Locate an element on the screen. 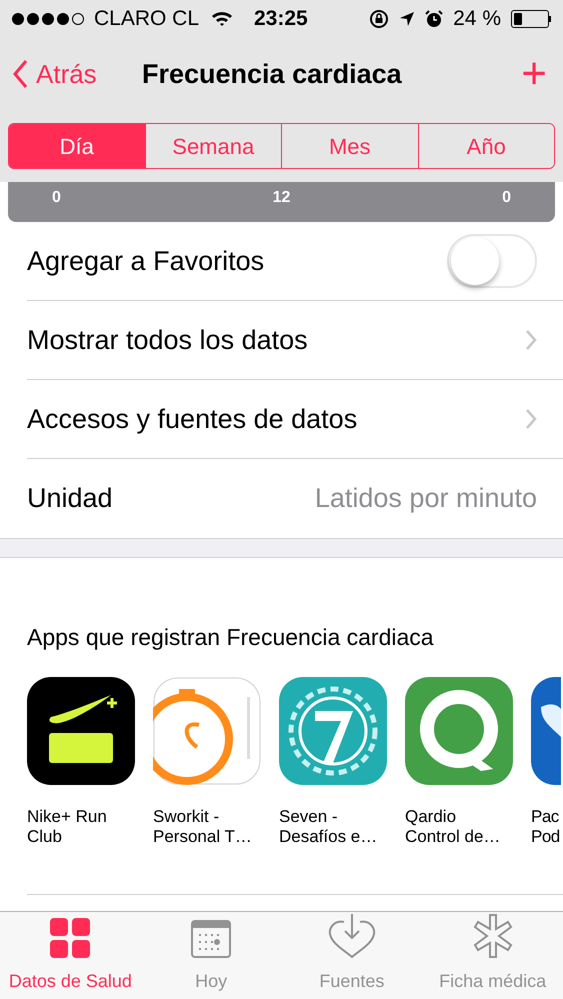  row-label: Agregar a Favoritos is located at coordinates (145, 261).